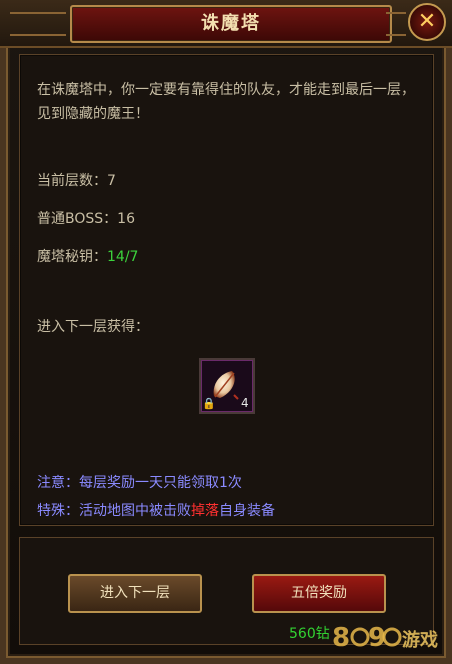 This screenshot has width=452, height=664. Describe the element at coordinates (231, 23) in the screenshot. I see `window-title: 诛魔塔` at that location.